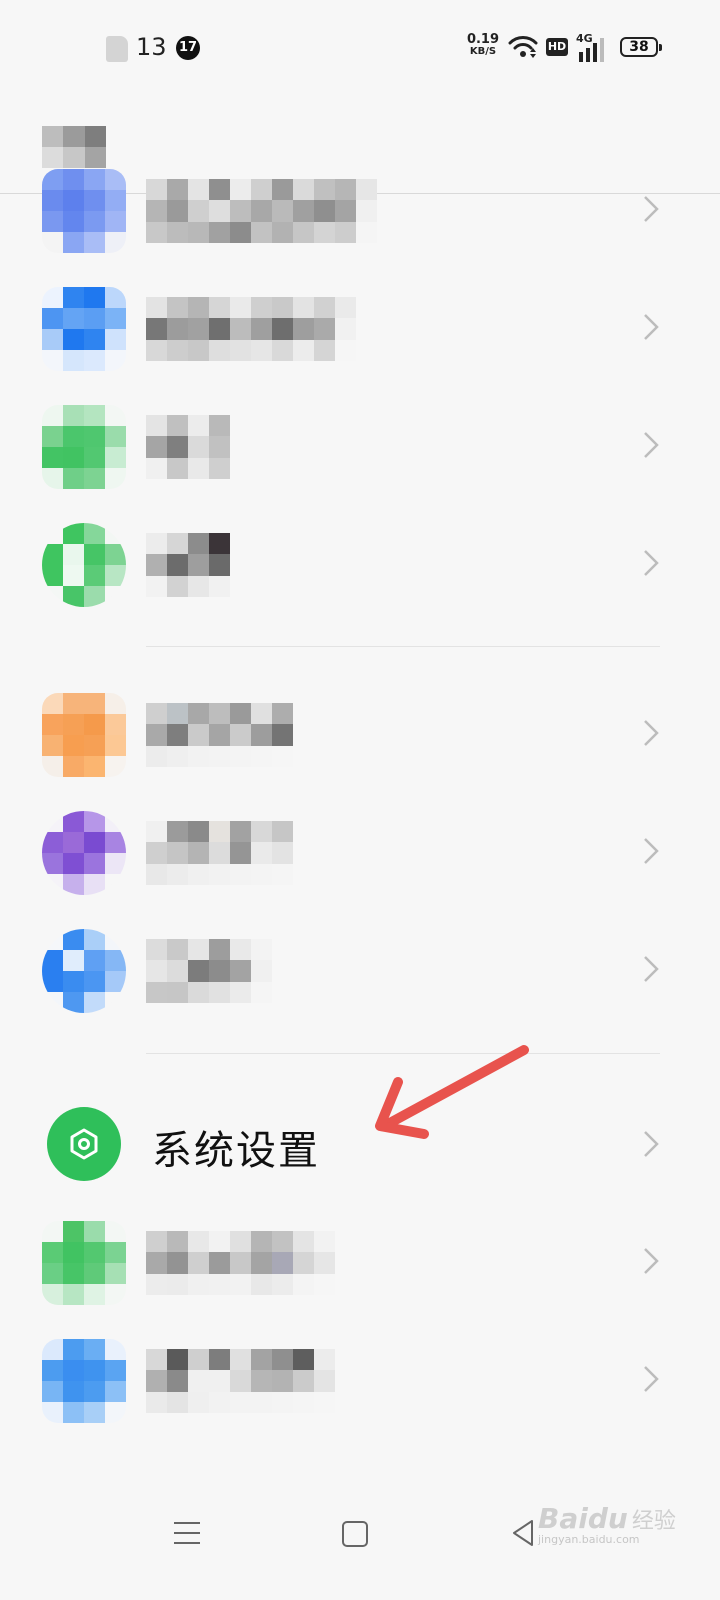  I want to click on sim-icon, so click(117, 49).